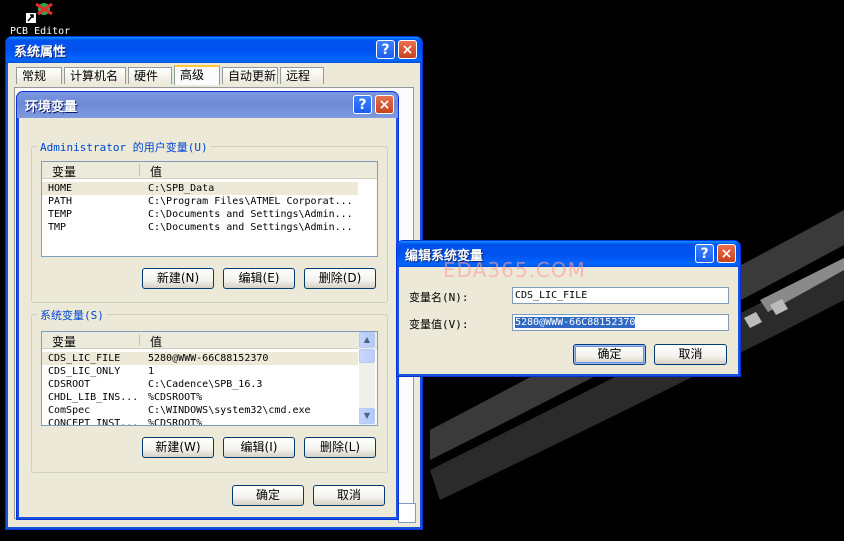 This screenshot has height=541, width=844. What do you see at coordinates (95, 75) in the screenshot?
I see `tab-computer-name: 计算机名` at bounding box center [95, 75].